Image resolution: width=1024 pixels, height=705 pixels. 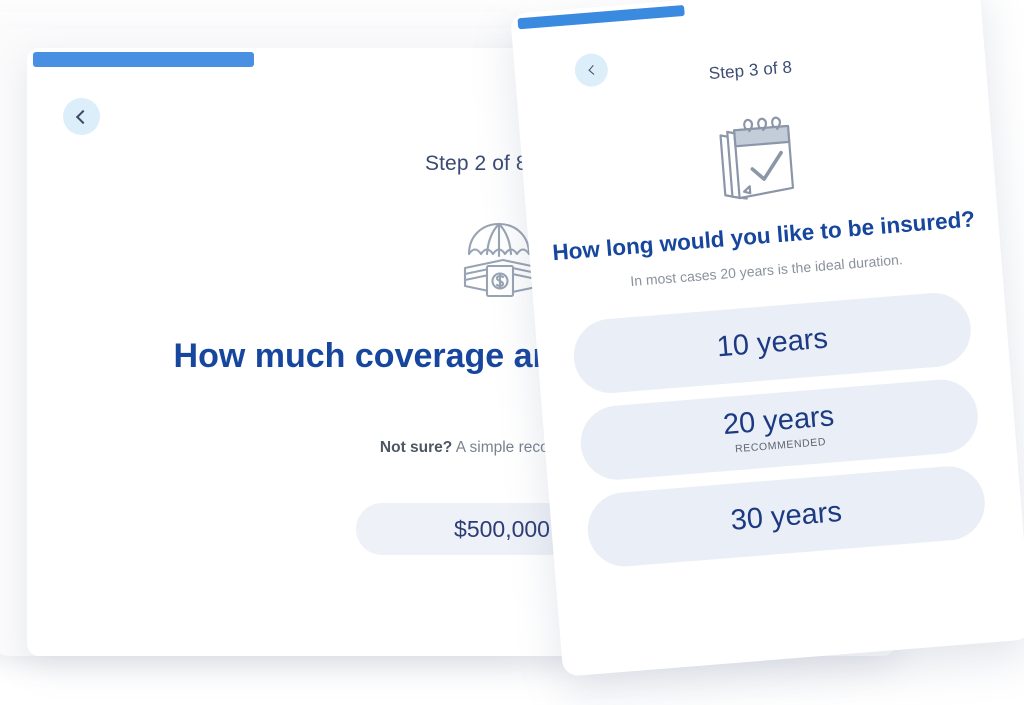 I want to click on duration-option-label: 10 years, so click(x=772, y=342).